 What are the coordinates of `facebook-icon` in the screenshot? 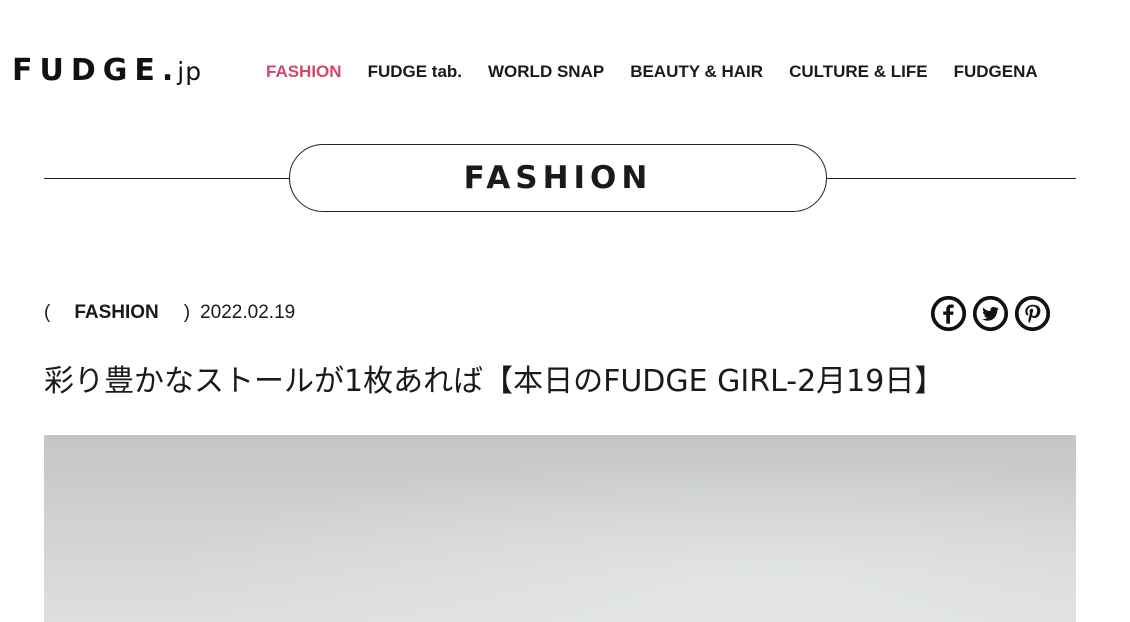 It's located at (948, 313).